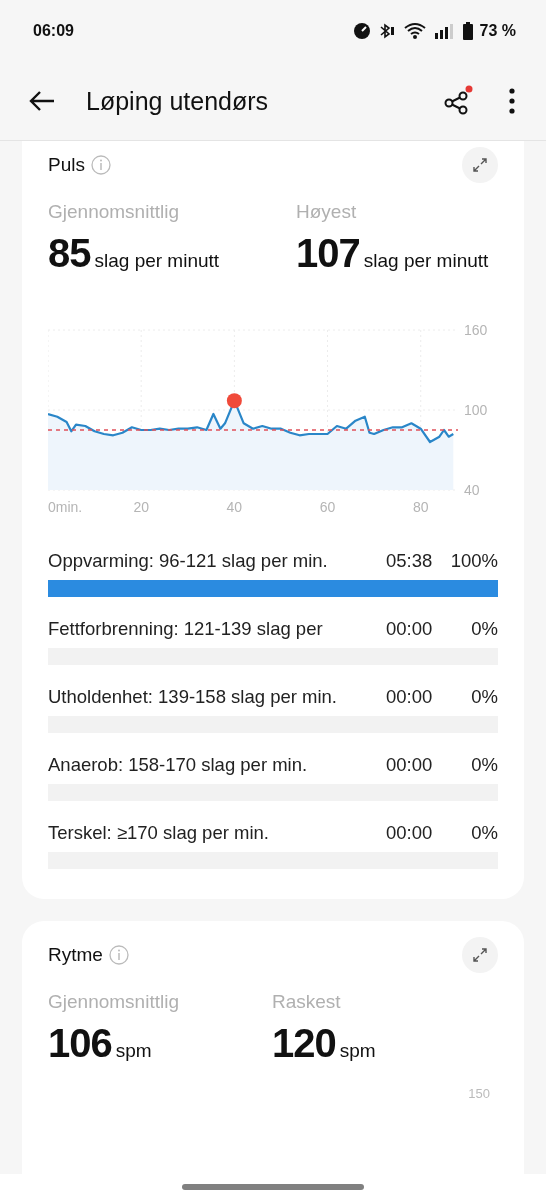 Image resolution: width=546 pixels, height=1200 pixels. What do you see at coordinates (53, 31) in the screenshot?
I see `status-time: 06:09` at bounding box center [53, 31].